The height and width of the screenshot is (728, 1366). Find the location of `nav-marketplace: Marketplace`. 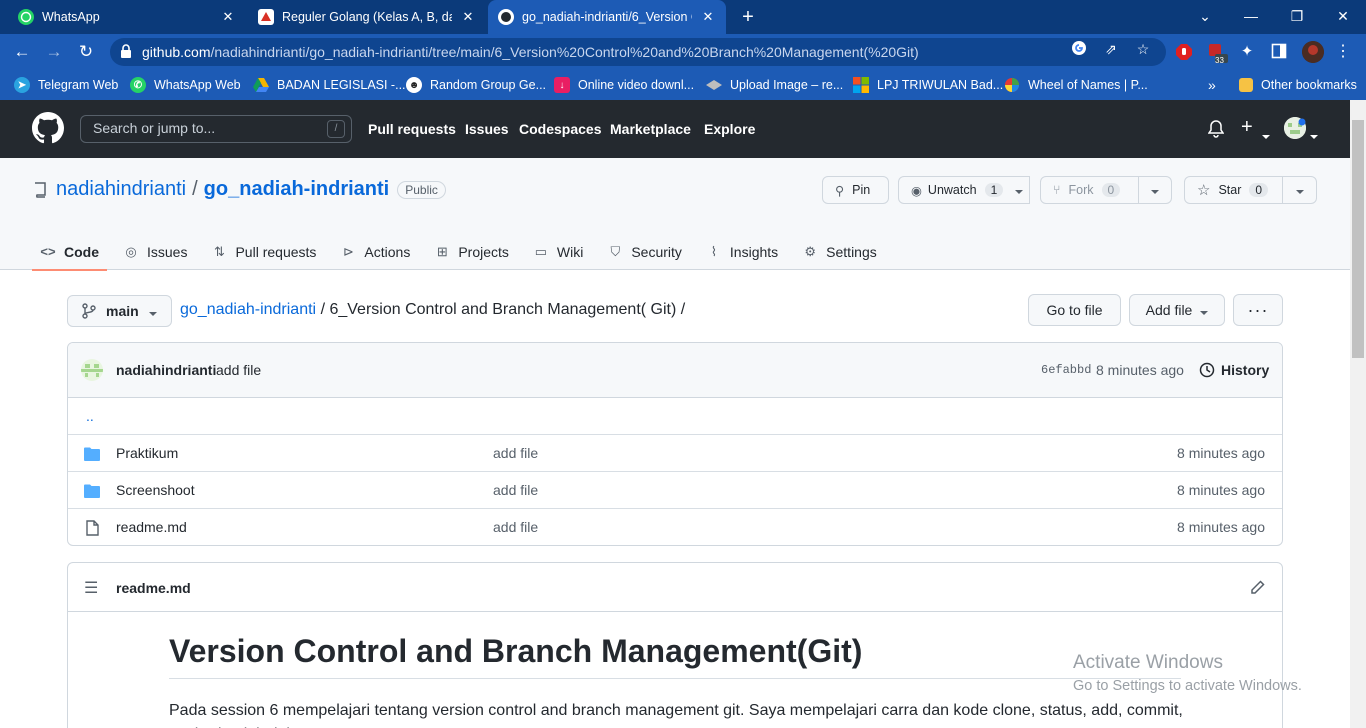

nav-marketplace: Marketplace is located at coordinates (650, 129).